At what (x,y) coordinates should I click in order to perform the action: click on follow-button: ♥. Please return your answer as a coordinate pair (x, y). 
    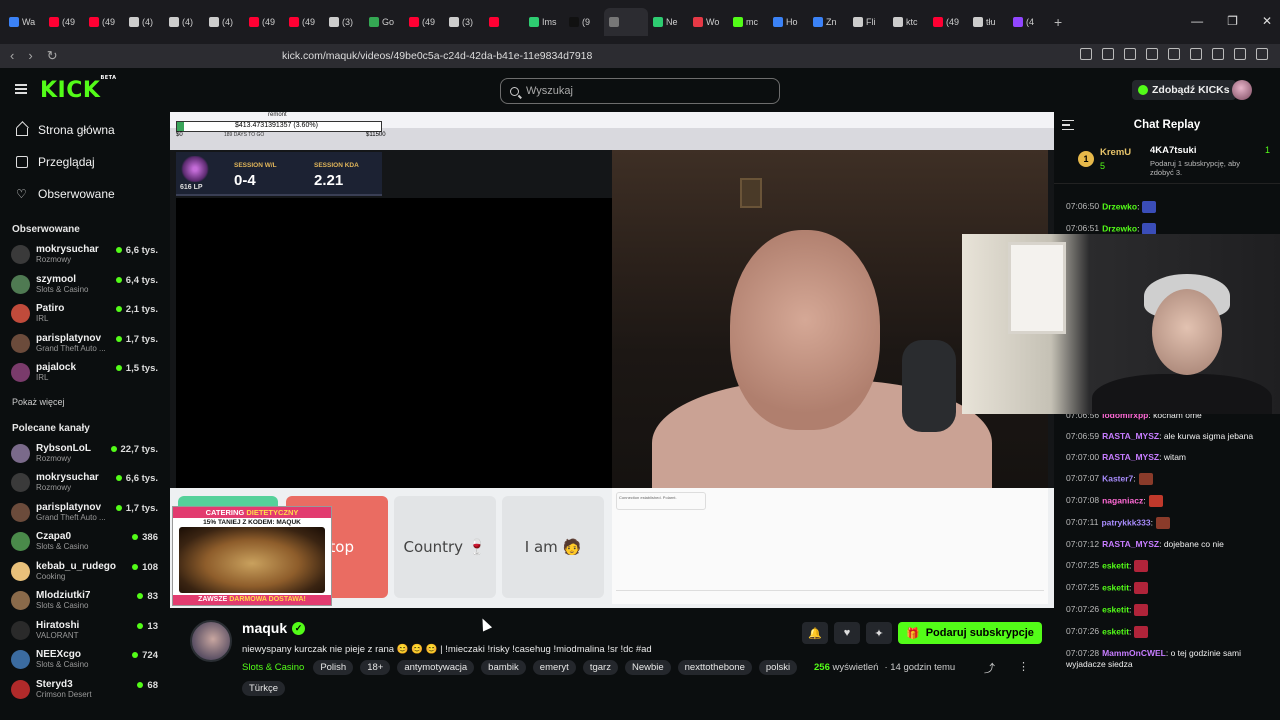
    Looking at the image, I should click on (847, 633).